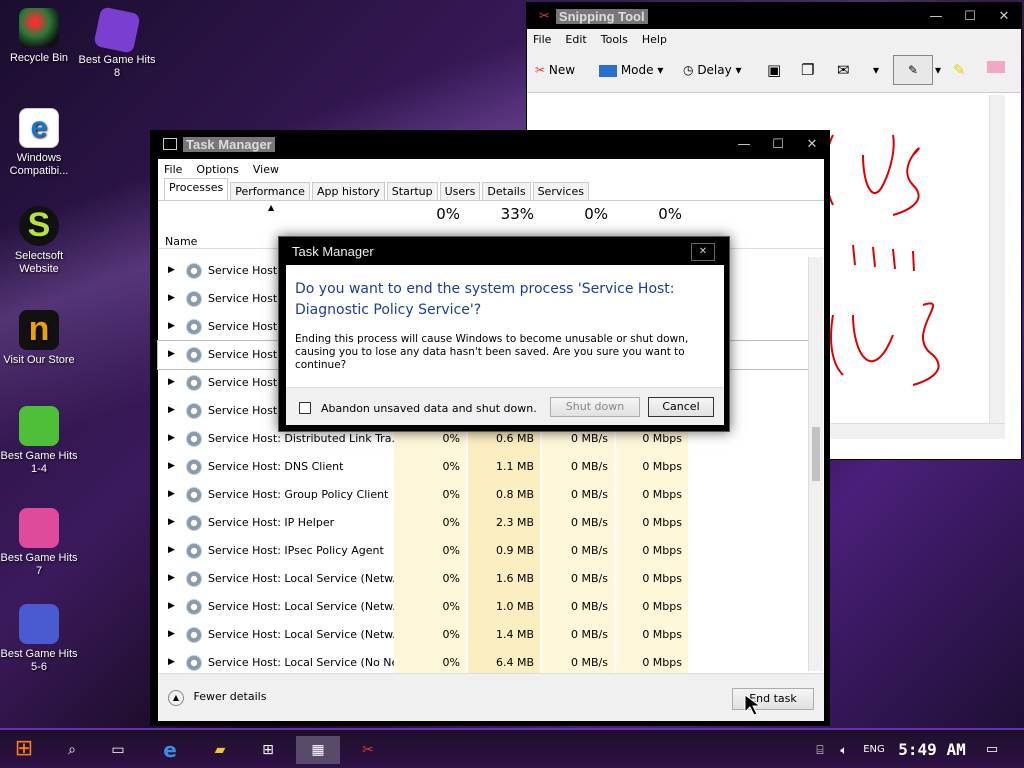 The width and height of the screenshot is (1024, 768). I want to click on pen-dropdown-icon: ▾, so click(938, 70).